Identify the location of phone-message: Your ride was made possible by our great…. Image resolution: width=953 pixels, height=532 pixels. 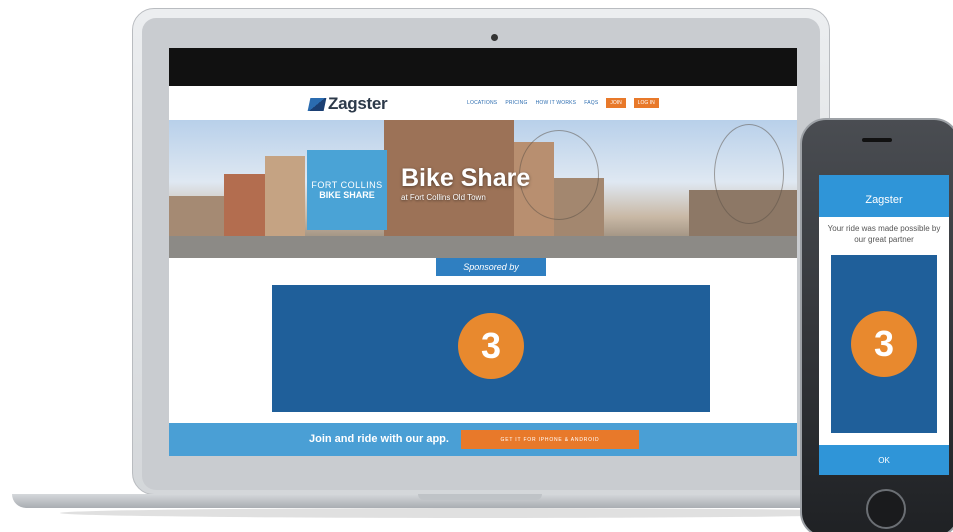
(884, 234).